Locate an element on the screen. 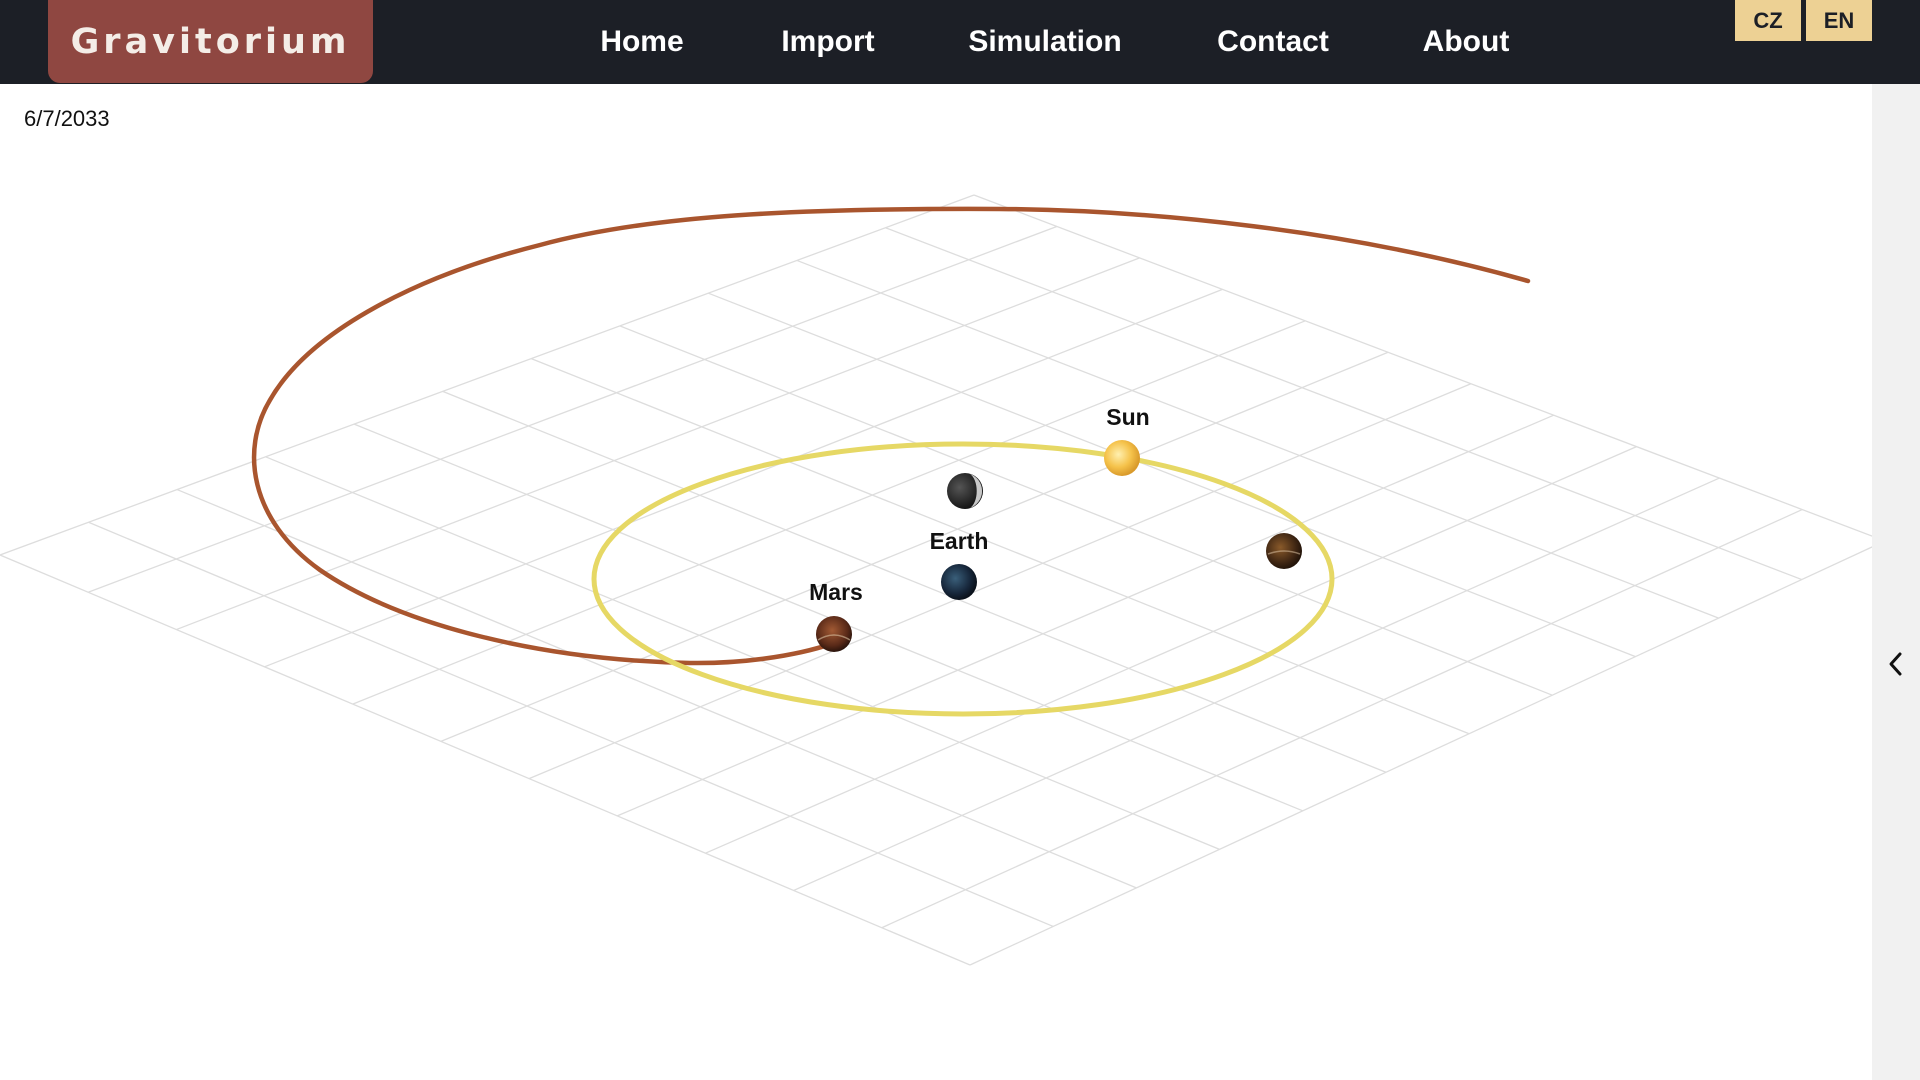  language-cz-button: CZ is located at coordinates (1768, 20).